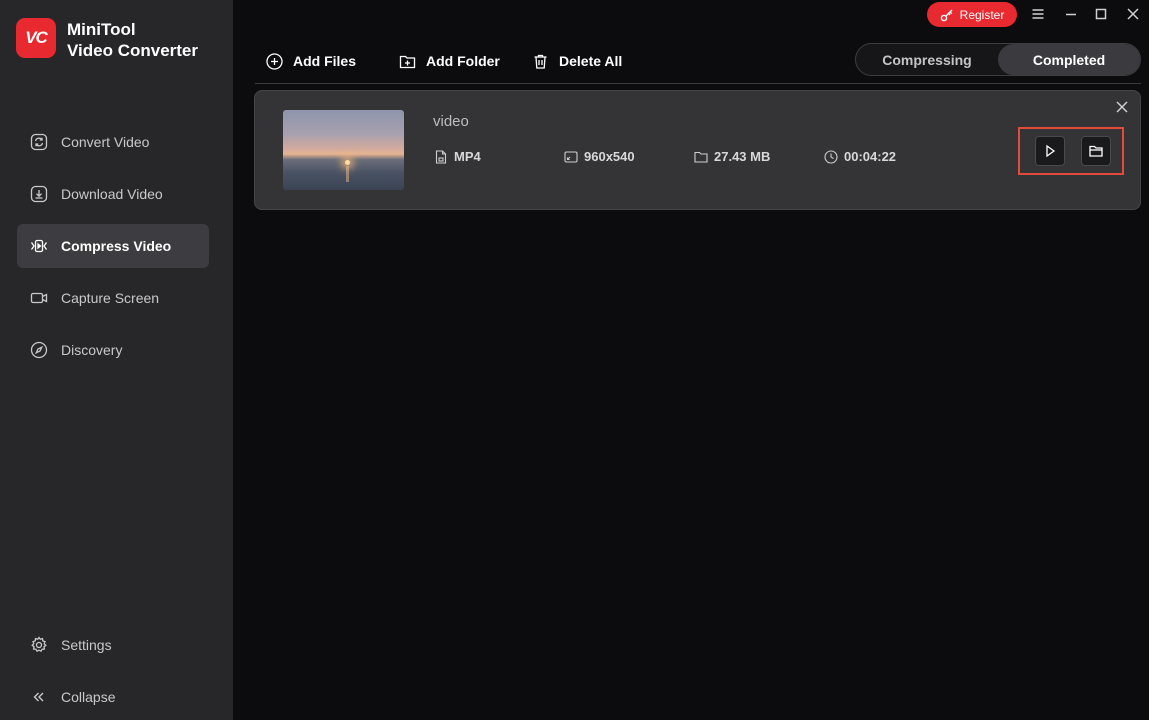 This screenshot has height=720, width=1149. I want to click on sidebar-item-label: Convert Video, so click(105, 142).